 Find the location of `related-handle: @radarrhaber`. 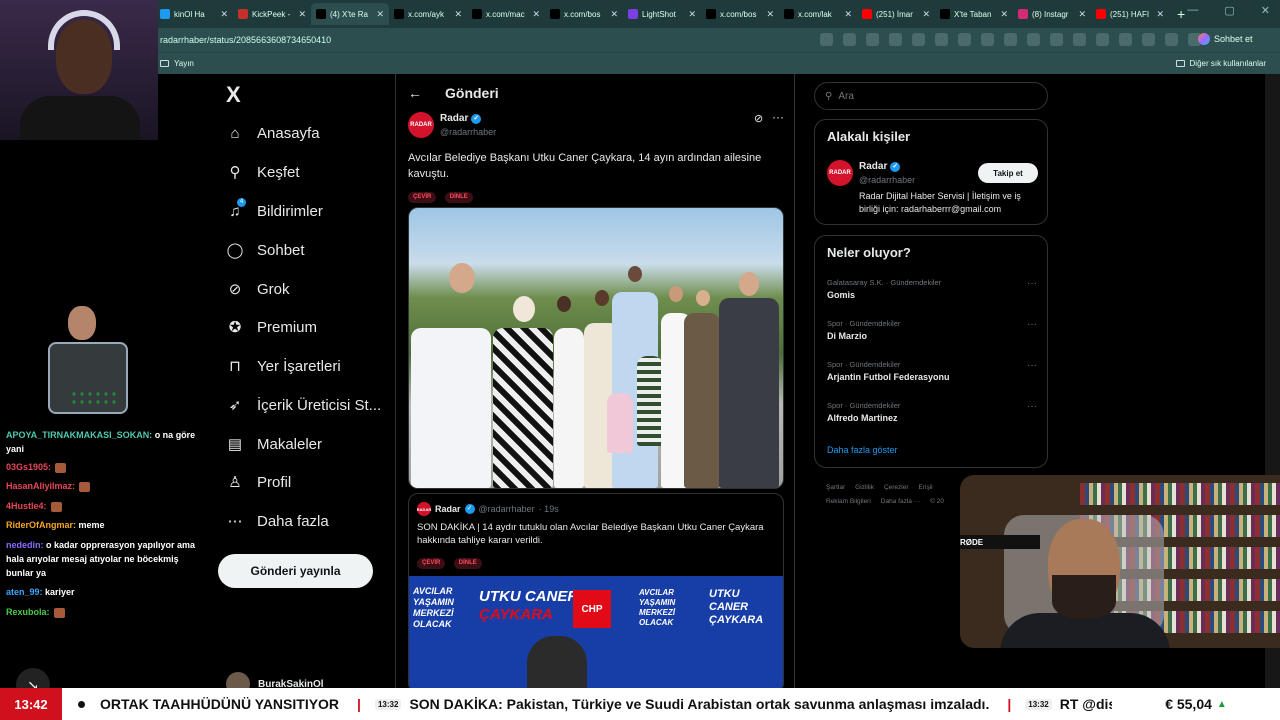

related-handle: @radarrhaber is located at coordinates (887, 180).